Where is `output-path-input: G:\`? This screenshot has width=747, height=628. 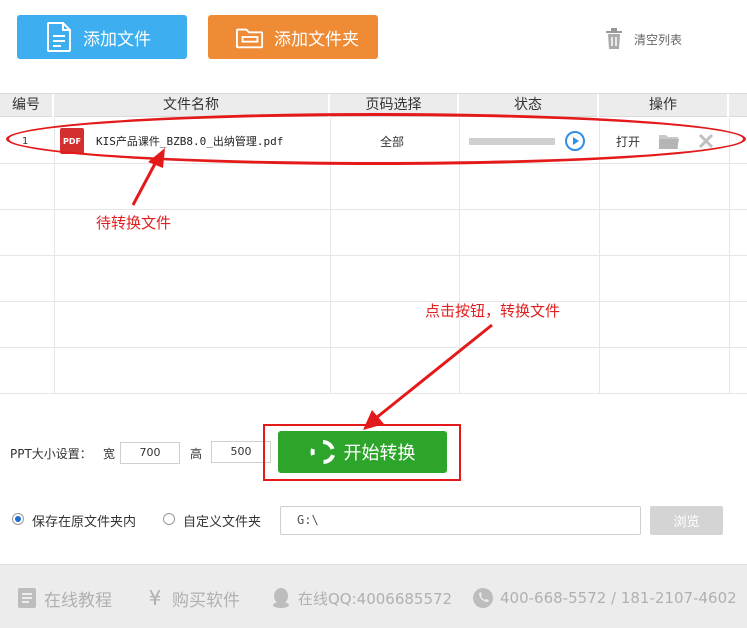 output-path-input: G:\ is located at coordinates (460, 520).